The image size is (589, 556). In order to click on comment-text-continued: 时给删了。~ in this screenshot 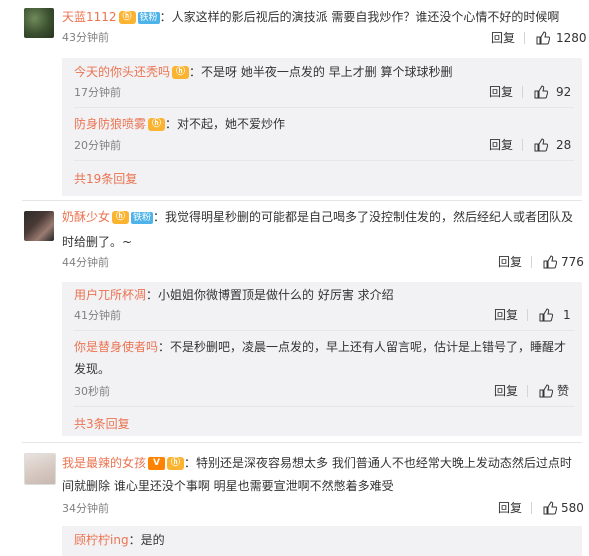, I will do `click(97, 242)`.